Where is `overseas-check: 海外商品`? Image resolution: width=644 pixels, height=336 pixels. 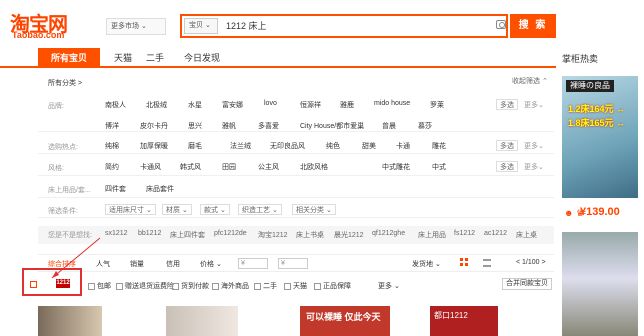 overseas-check: 海外商品 is located at coordinates (230, 286).